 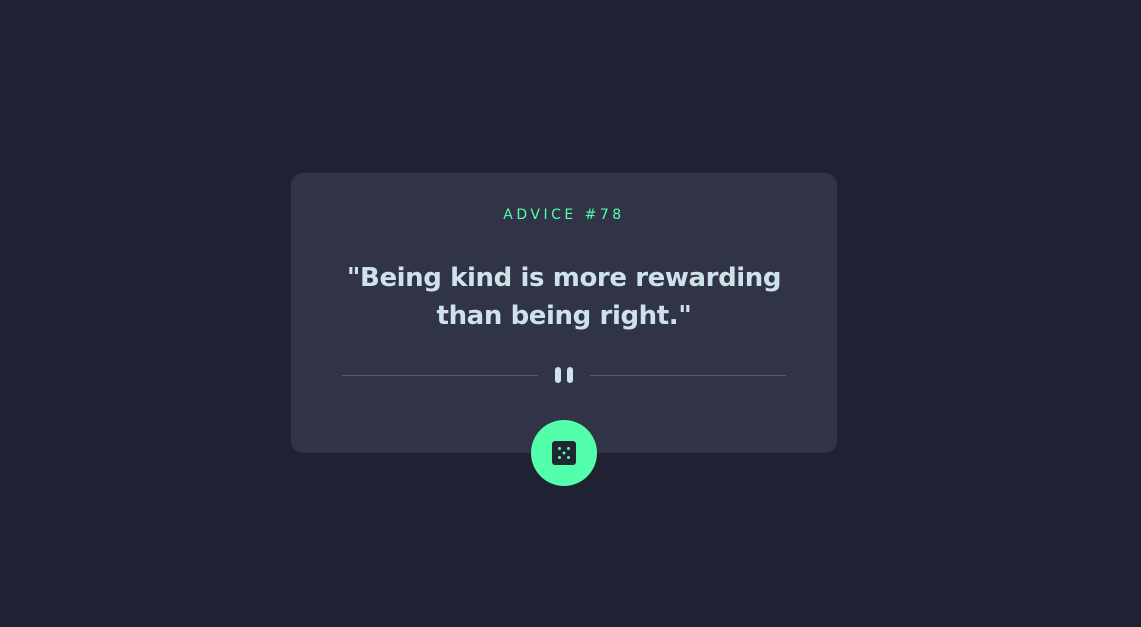 I want to click on pattern-divider, so click(x=564, y=375).